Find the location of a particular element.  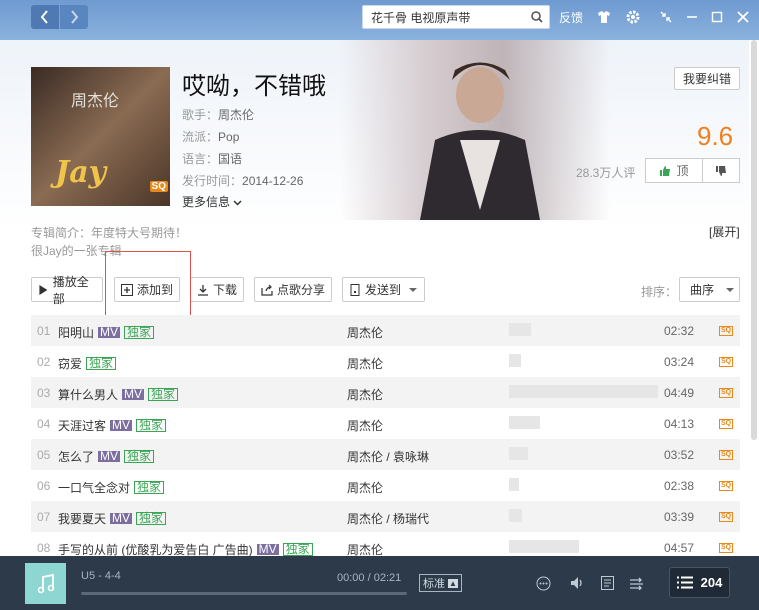

back-button is located at coordinates (45, 17).